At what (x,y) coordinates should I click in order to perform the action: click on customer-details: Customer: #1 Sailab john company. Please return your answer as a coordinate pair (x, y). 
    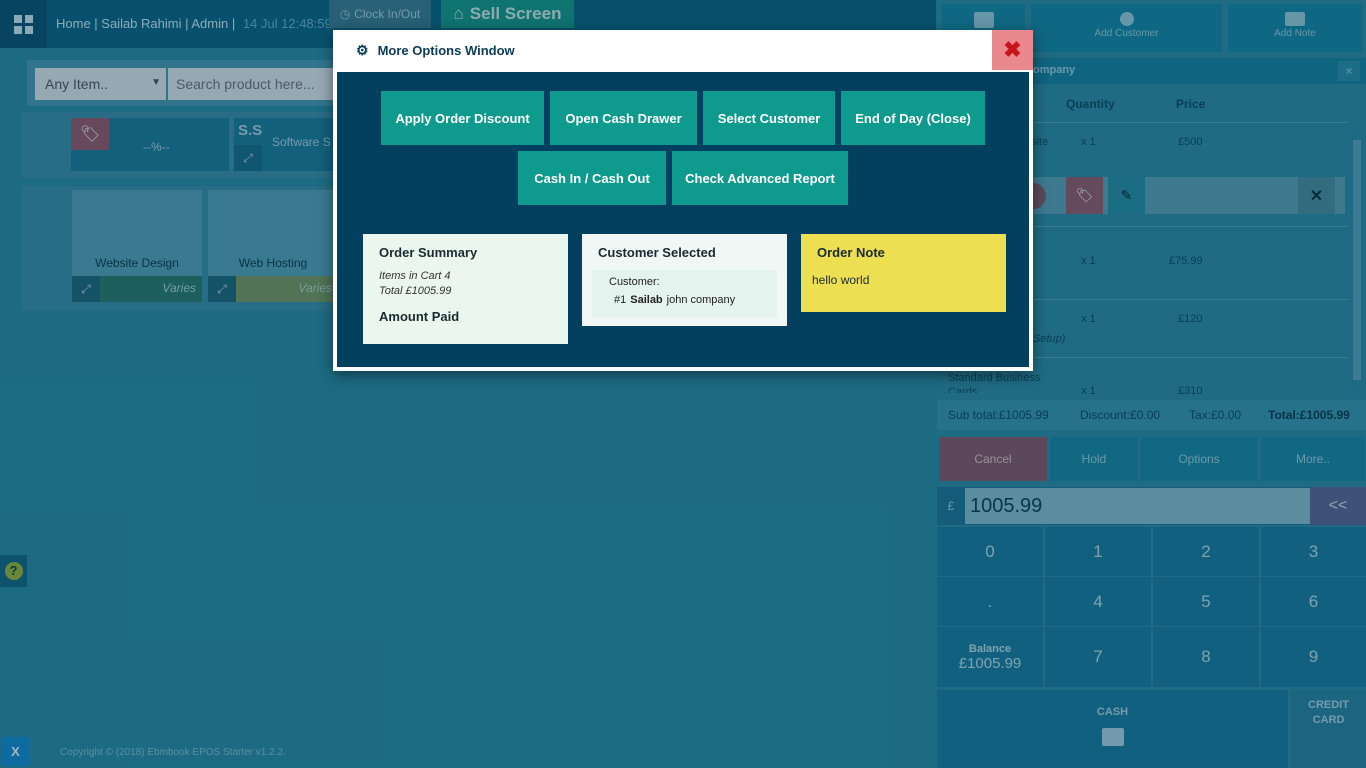
    Looking at the image, I should click on (684, 293).